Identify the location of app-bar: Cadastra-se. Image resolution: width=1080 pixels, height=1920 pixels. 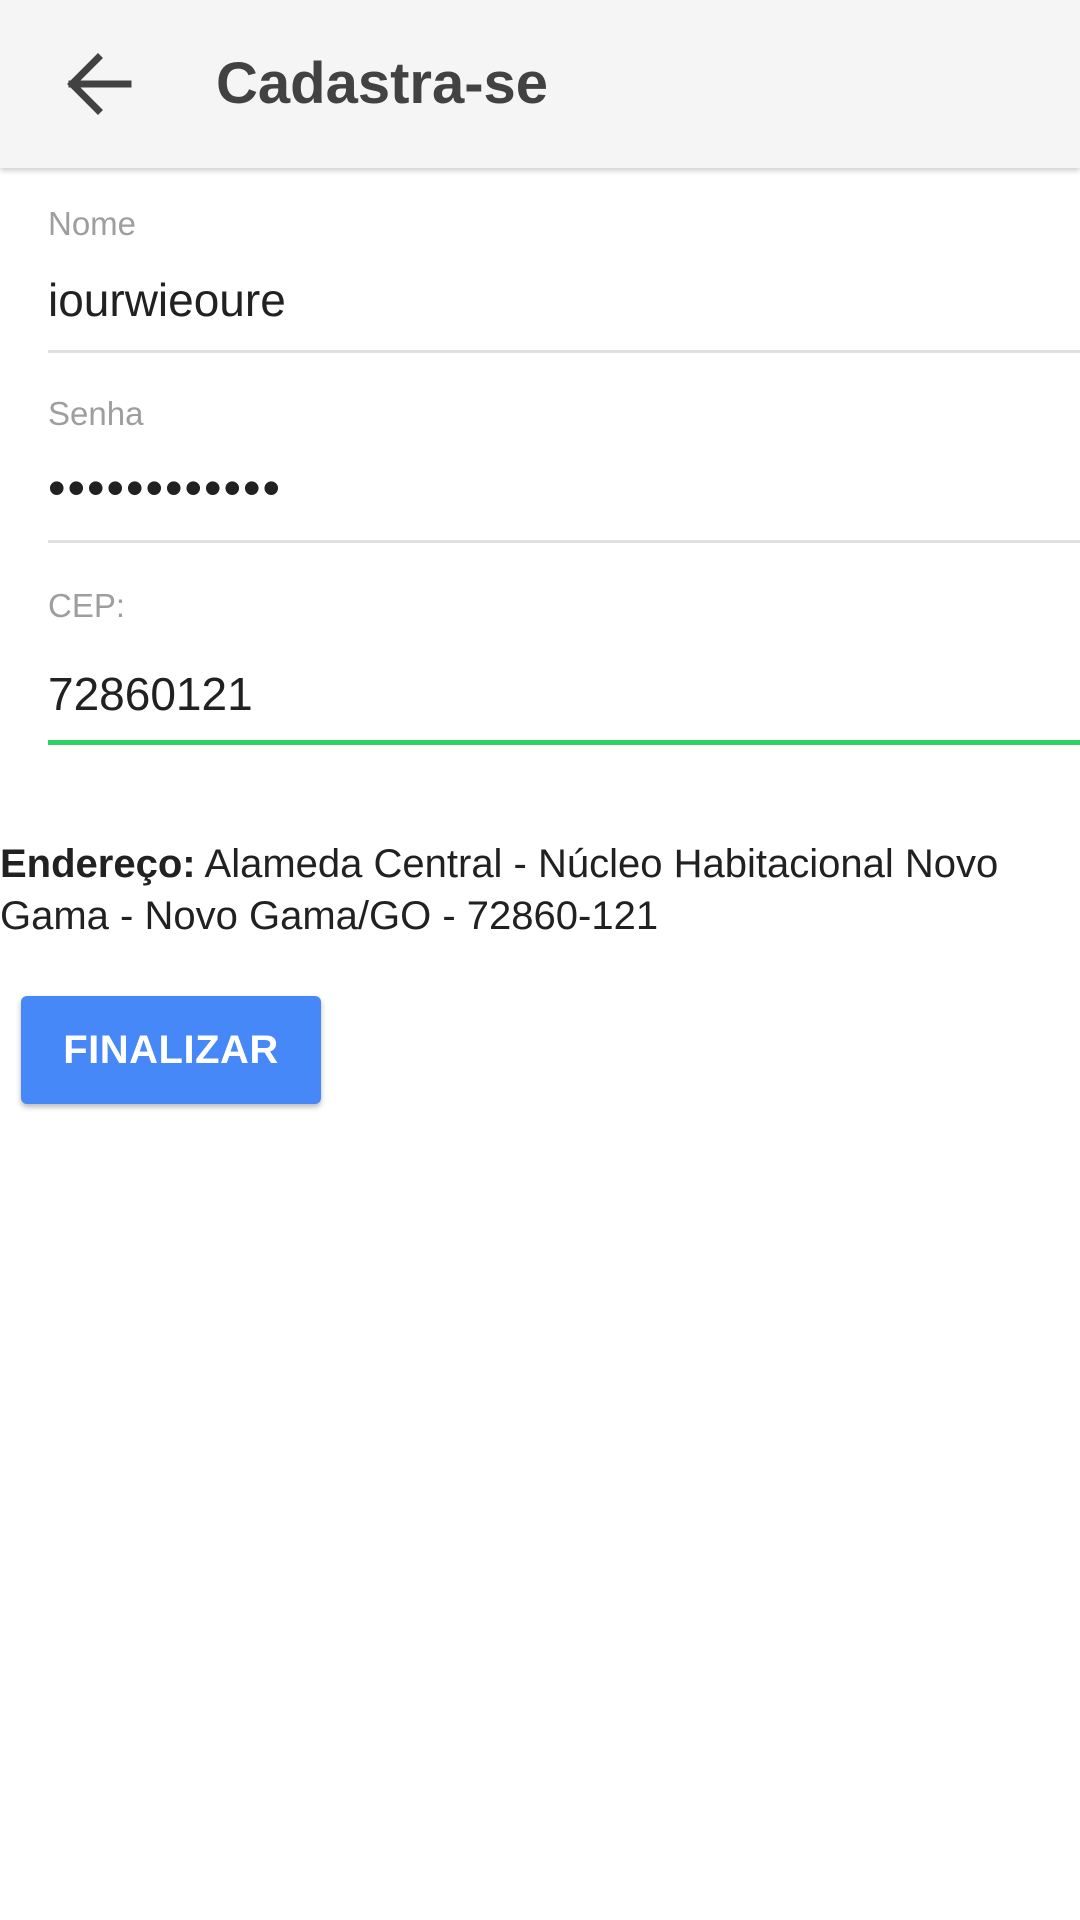
(540, 84).